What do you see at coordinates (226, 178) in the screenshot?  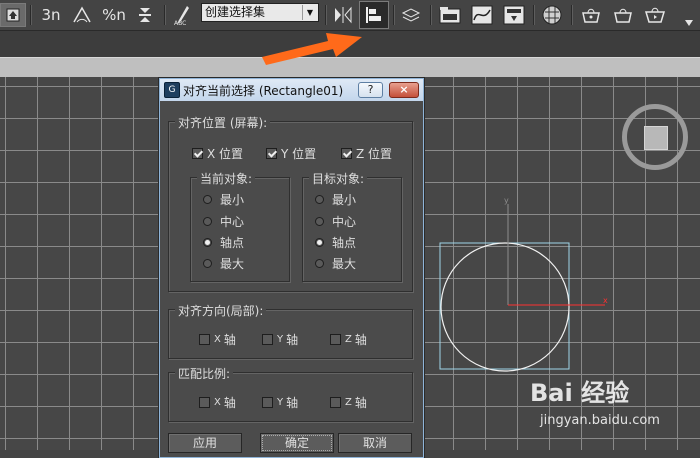 I see `current-object-title: 当前对象:` at bounding box center [226, 178].